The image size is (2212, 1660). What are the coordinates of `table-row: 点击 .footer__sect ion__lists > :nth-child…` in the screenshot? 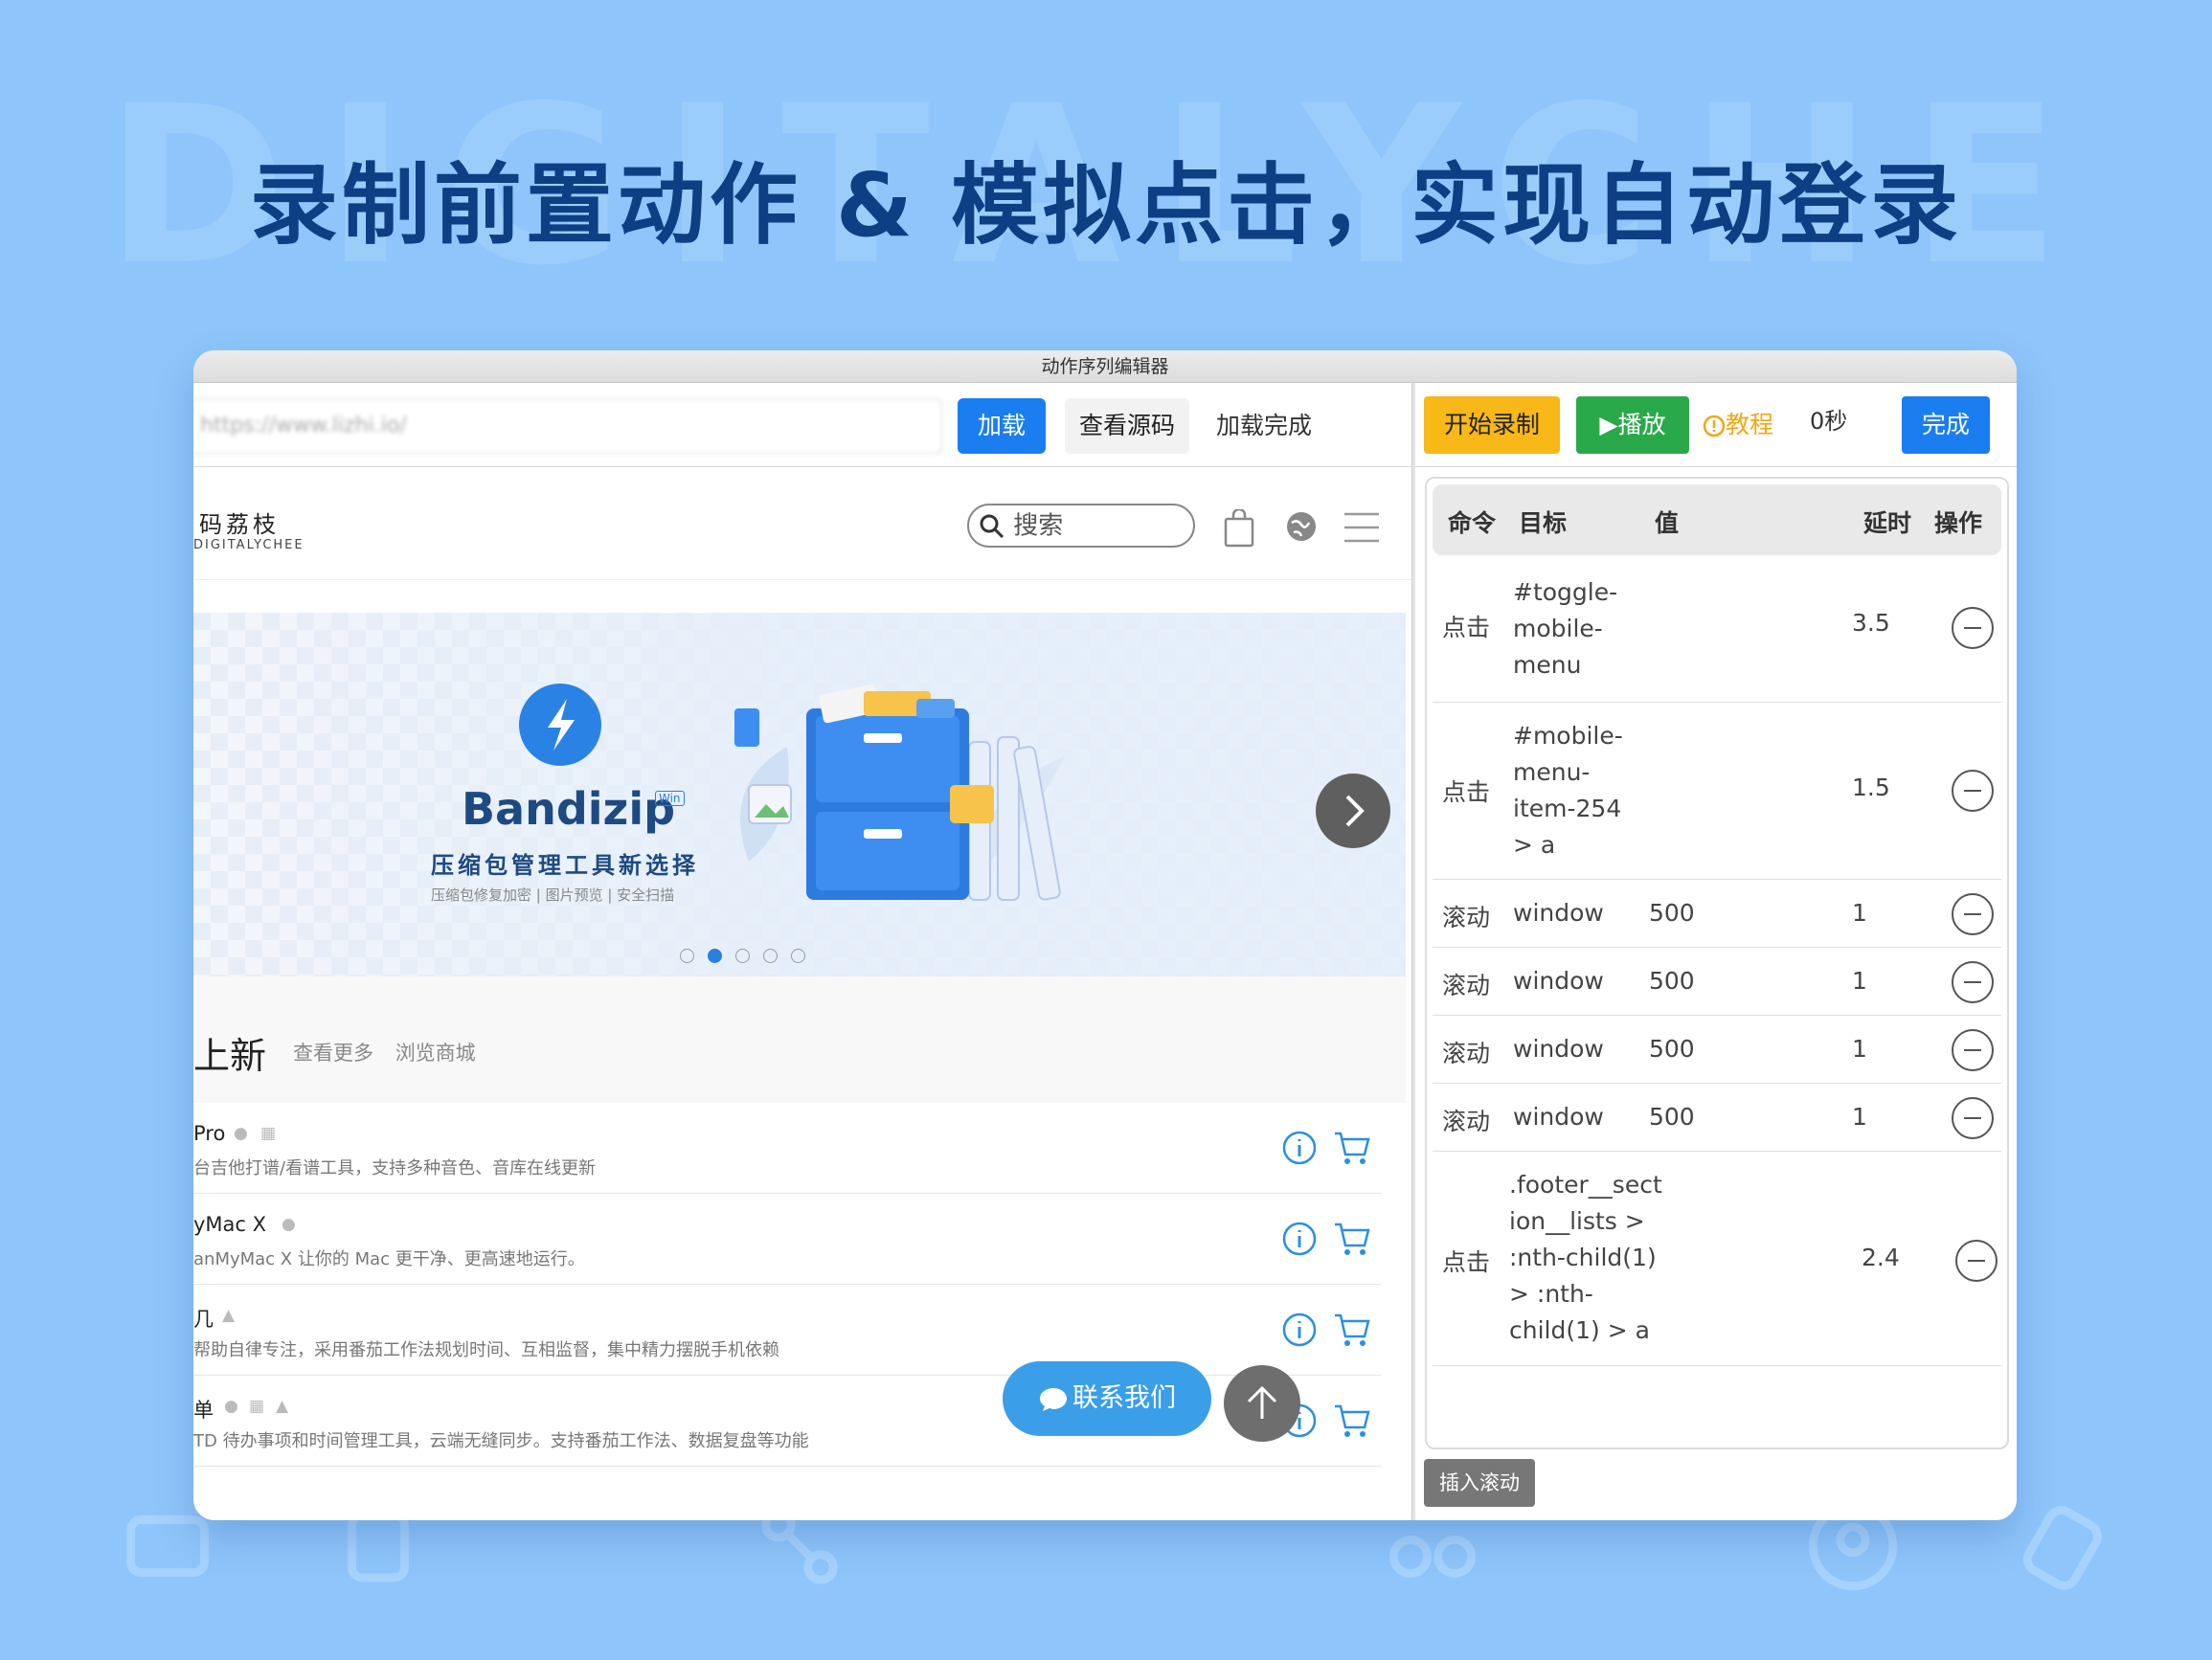 It's located at (1717, 1259).